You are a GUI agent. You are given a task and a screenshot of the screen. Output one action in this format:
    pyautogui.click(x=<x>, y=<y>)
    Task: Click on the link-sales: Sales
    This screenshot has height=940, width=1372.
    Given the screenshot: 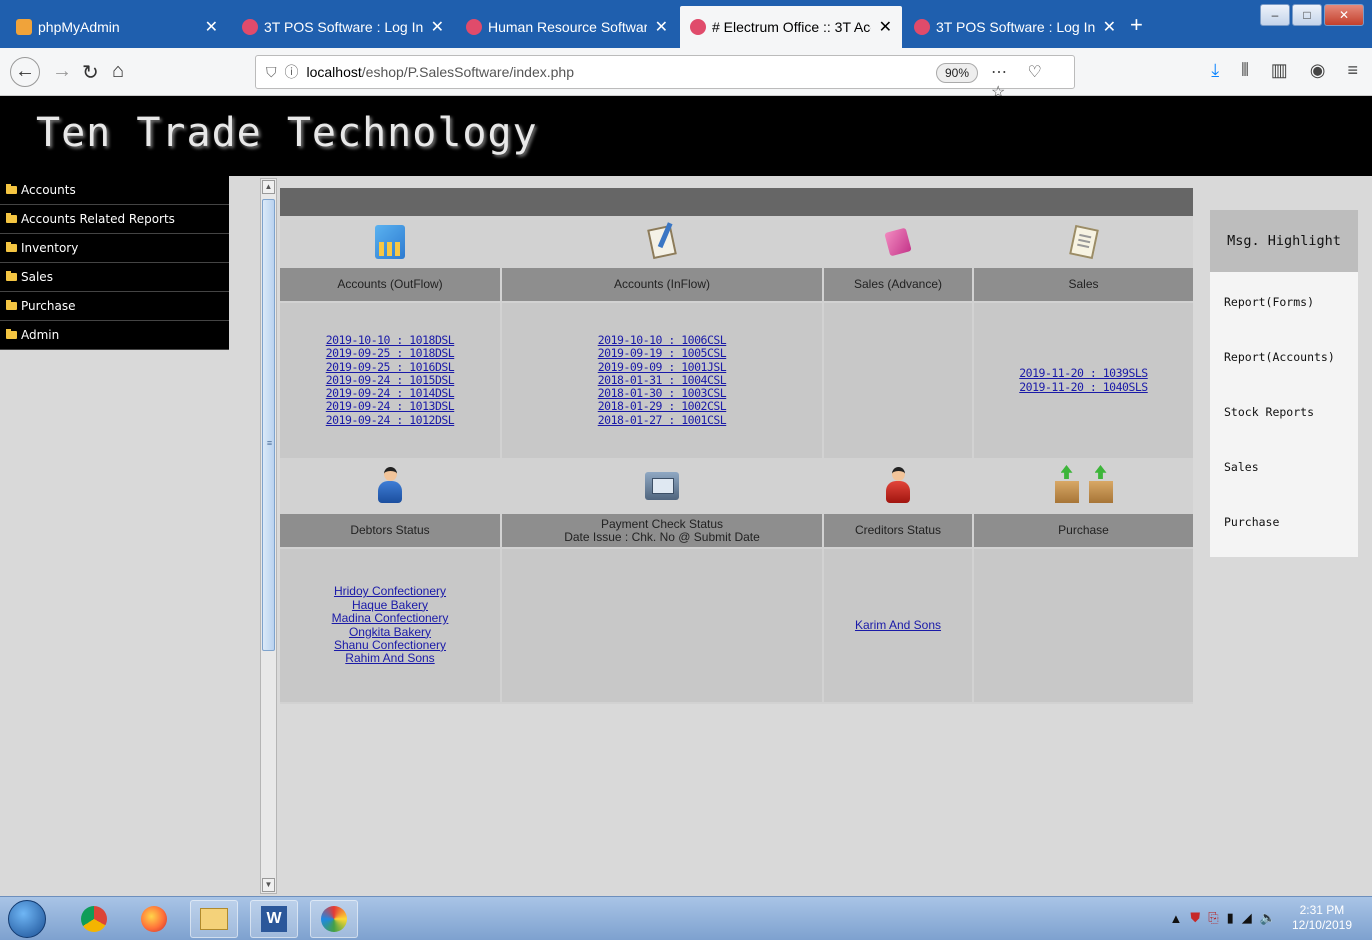 What is the action you would take?
    pyautogui.click(x=1284, y=466)
    